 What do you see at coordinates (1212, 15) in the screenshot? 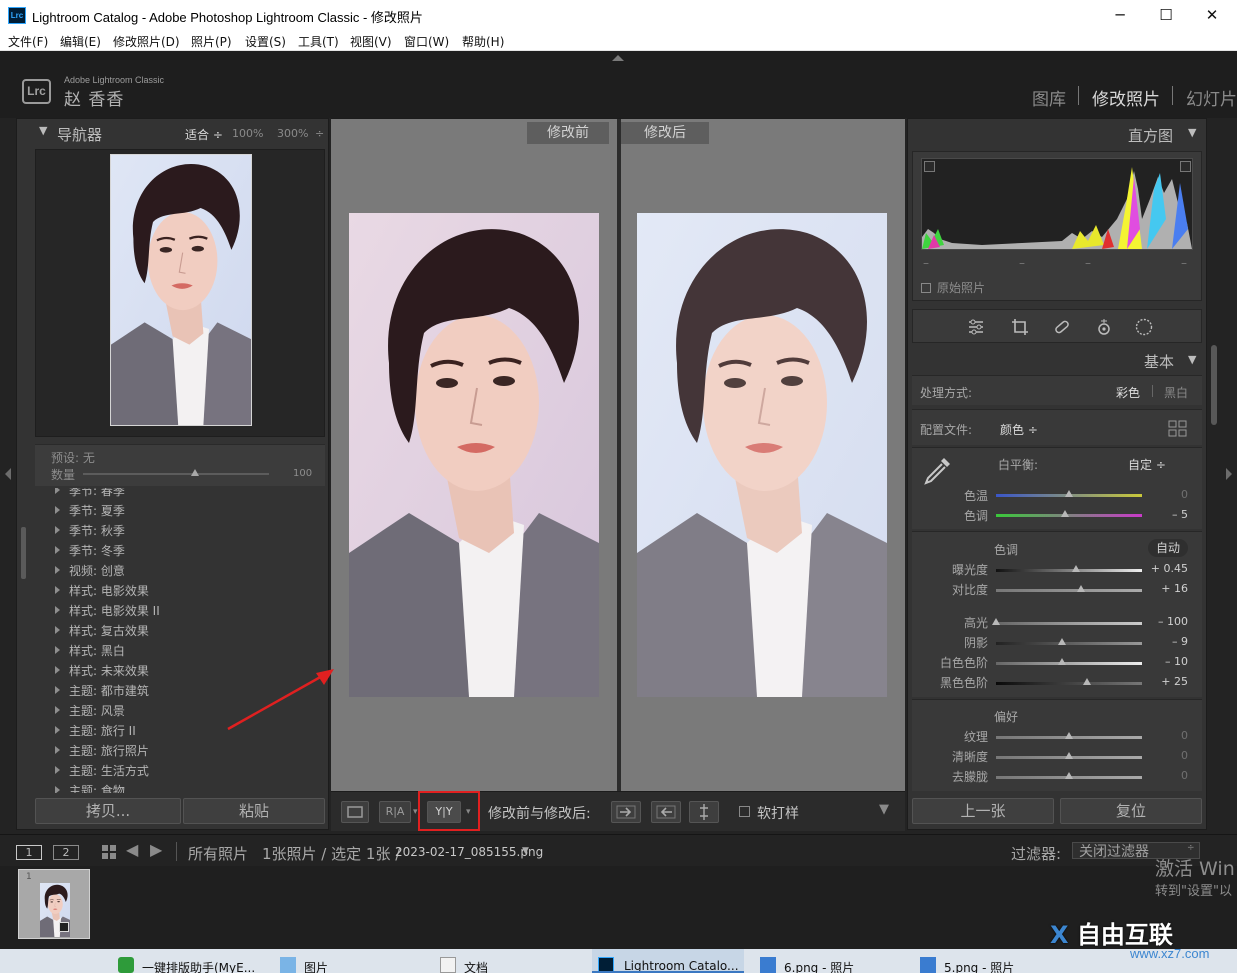
I see `close-button: ✕` at bounding box center [1212, 15].